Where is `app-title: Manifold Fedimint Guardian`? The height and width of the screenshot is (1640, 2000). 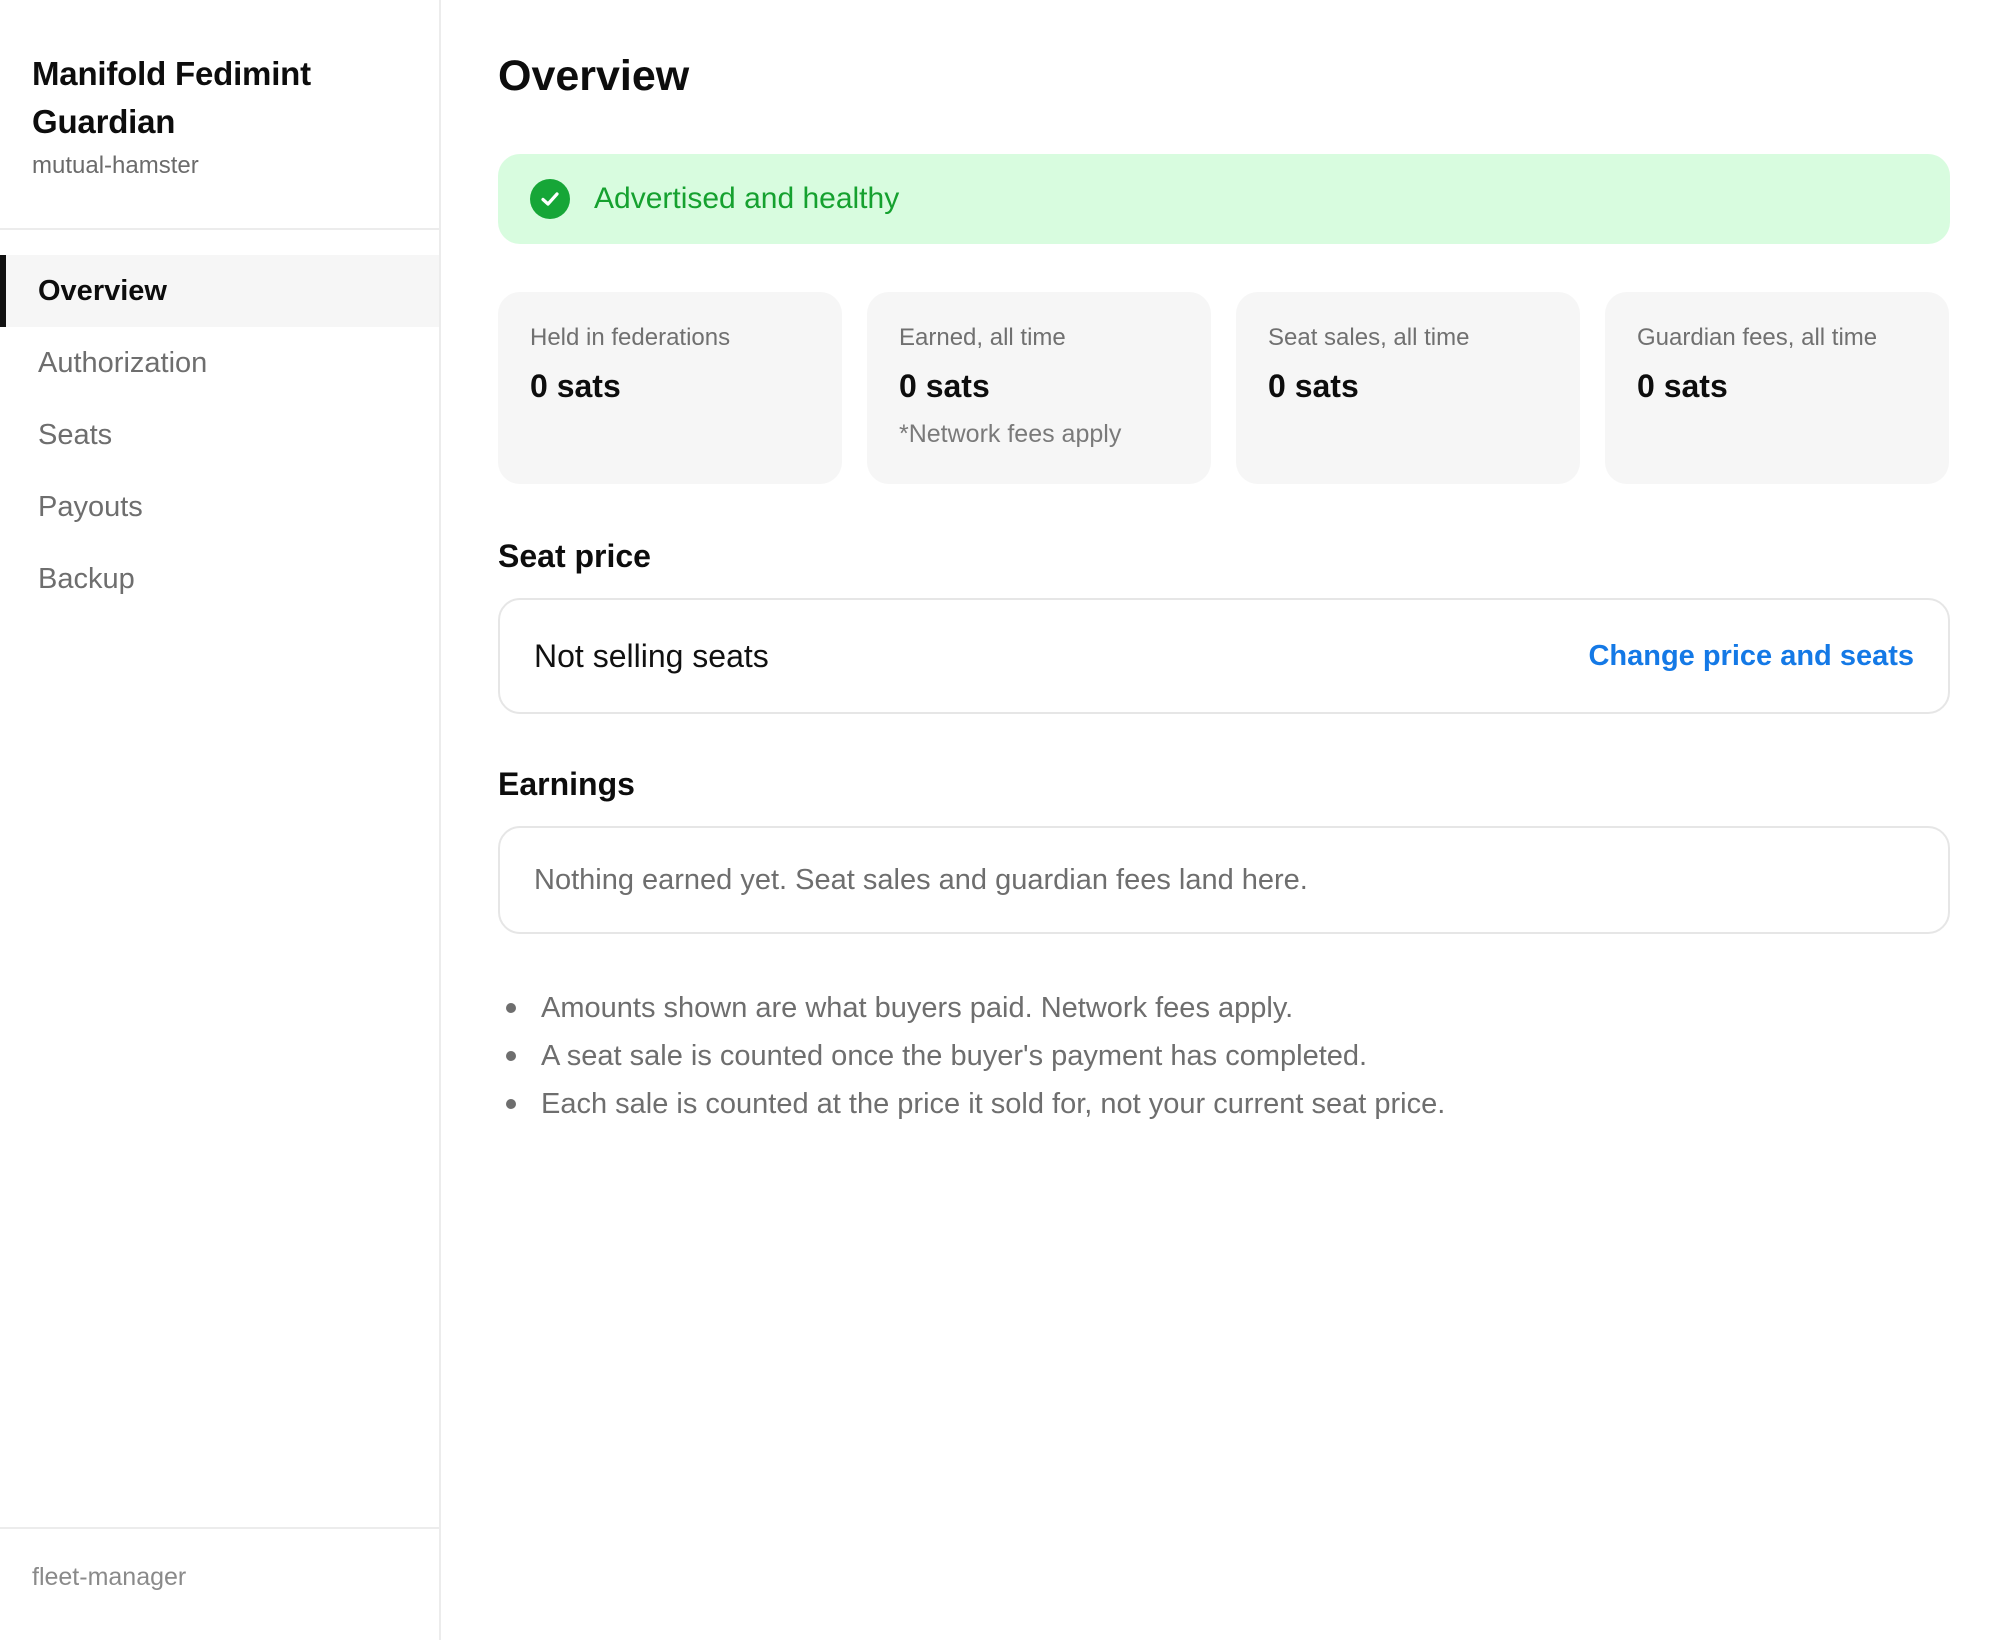
app-title: Manifold Fedimint Guardian is located at coordinates (171, 97).